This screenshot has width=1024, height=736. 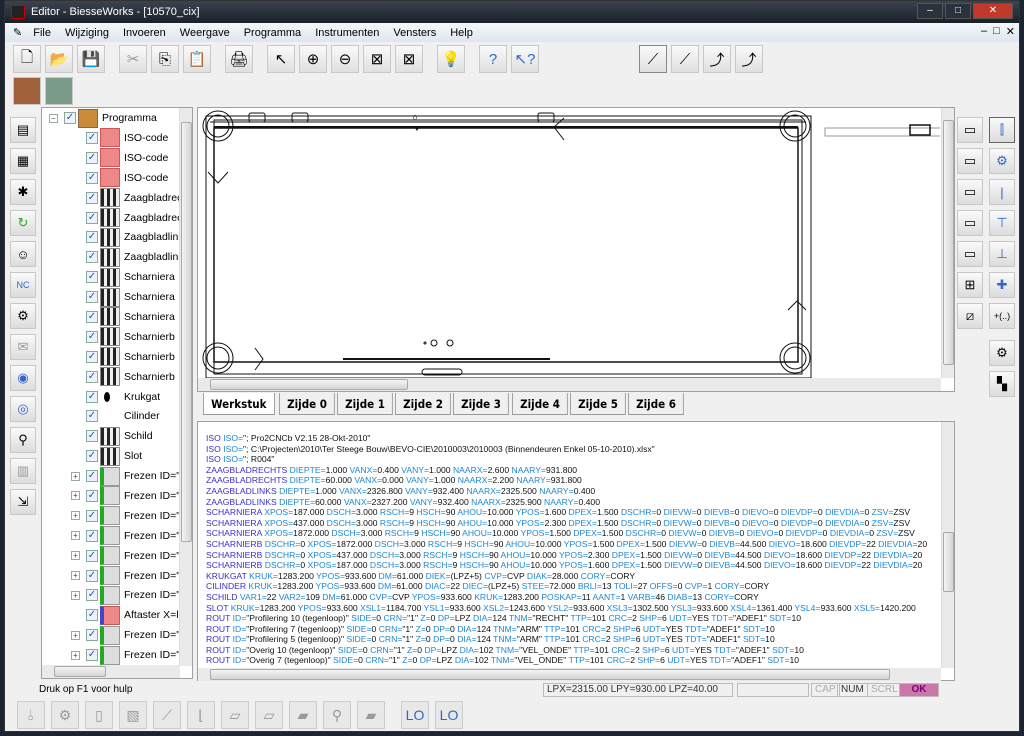 What do you see at coordinates (42, 33) in the screenshot?
I see `menu-file: File` at bounding box center [42, 33].